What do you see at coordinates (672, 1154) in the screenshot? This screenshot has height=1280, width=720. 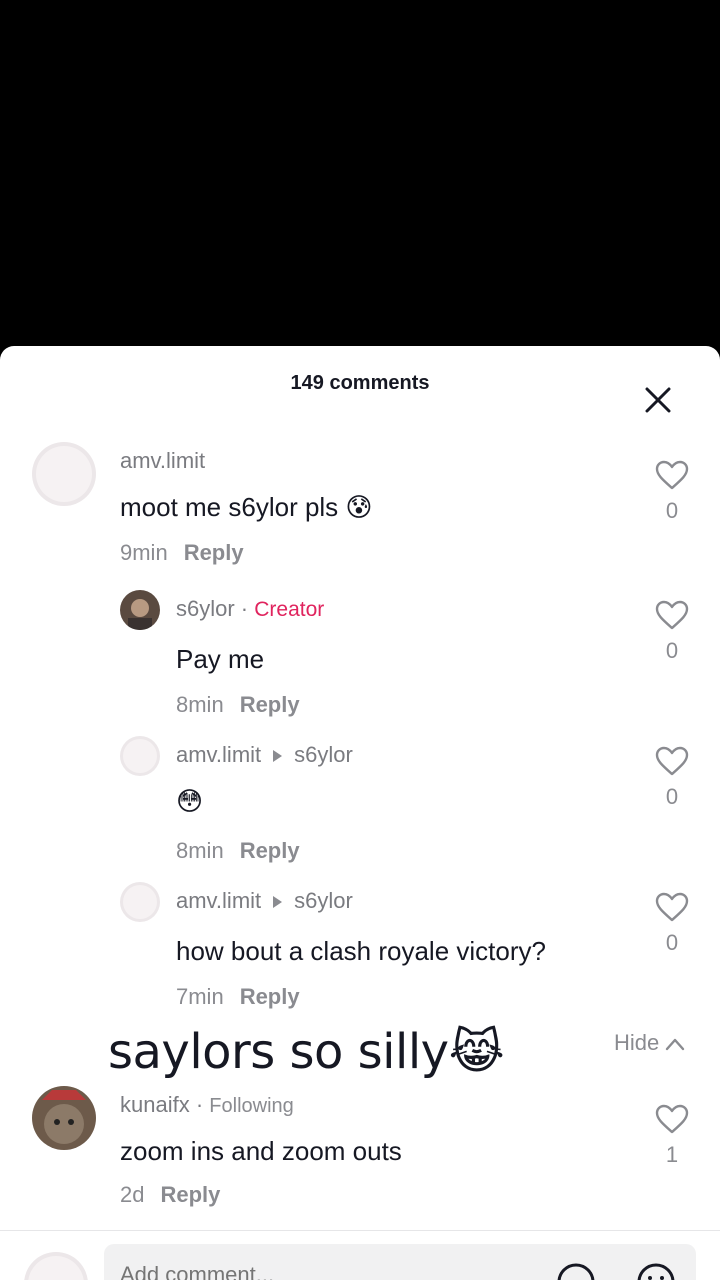 I see `like-count: 1` at bounding box center [672, 1154].